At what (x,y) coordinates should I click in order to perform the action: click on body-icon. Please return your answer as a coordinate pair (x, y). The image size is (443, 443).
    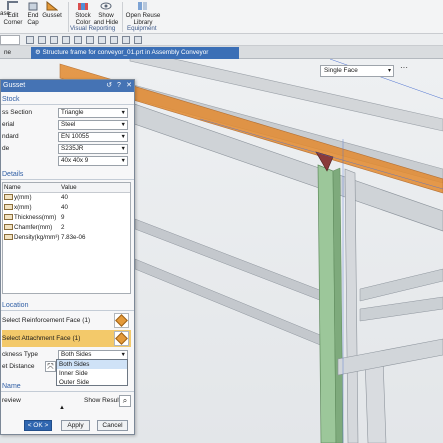
    Looking at the image, I should click on (102, 40).